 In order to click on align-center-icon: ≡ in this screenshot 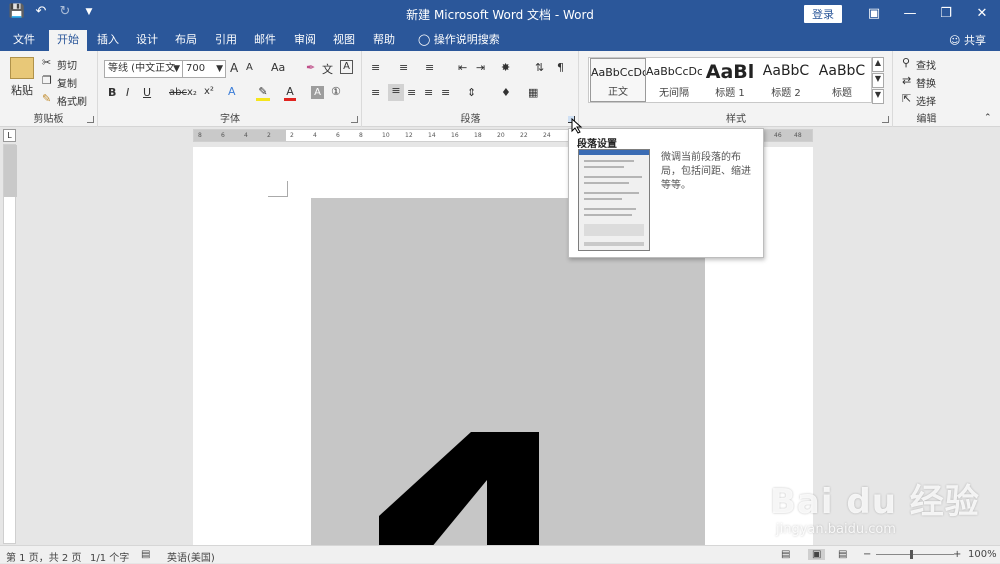, I will do `click(396, 92)`.